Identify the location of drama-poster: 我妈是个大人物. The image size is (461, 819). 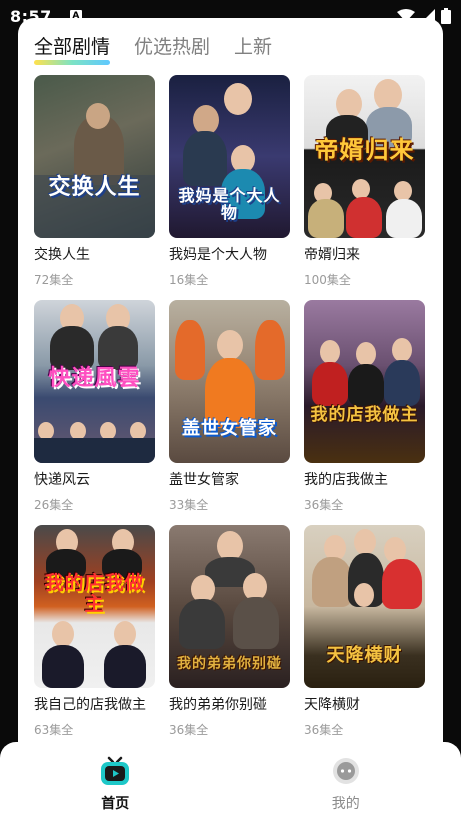
(229, 156).